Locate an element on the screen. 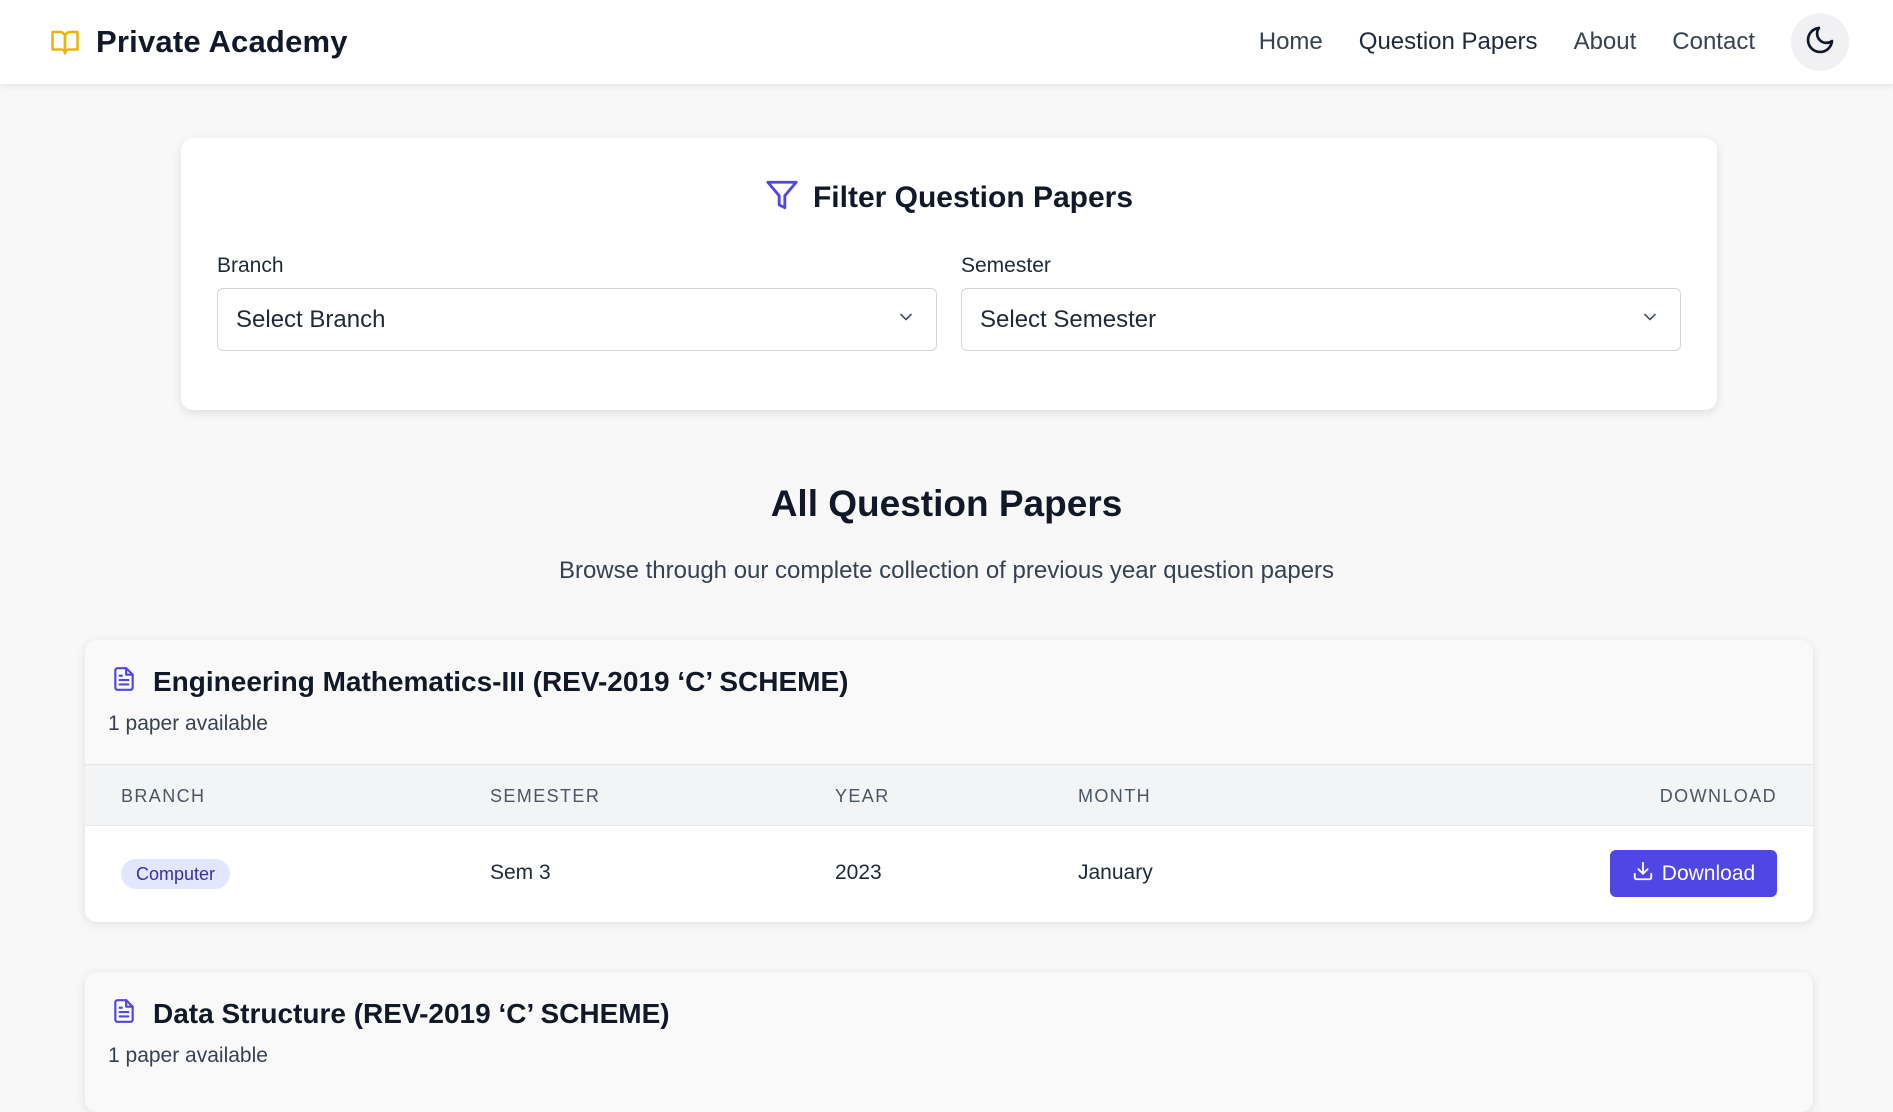 The width and height of the screenshot is (1893, 1112). filter-heading: Filter Question Papers is located at coordinates (949, 197).